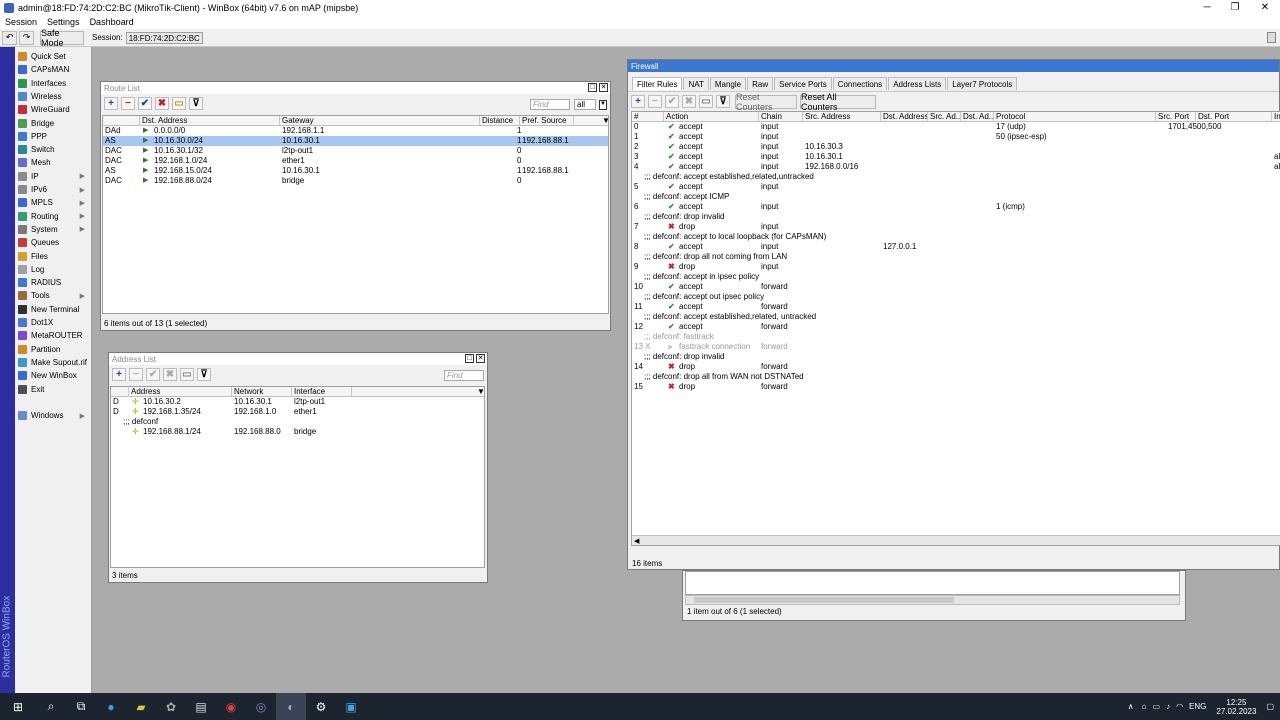 This screenshot has height=720, width=1280. What do you see at coordinates (261, 706) in the screenshot?
I see `viber-icon: ◎` at bounding box center [261, 706].